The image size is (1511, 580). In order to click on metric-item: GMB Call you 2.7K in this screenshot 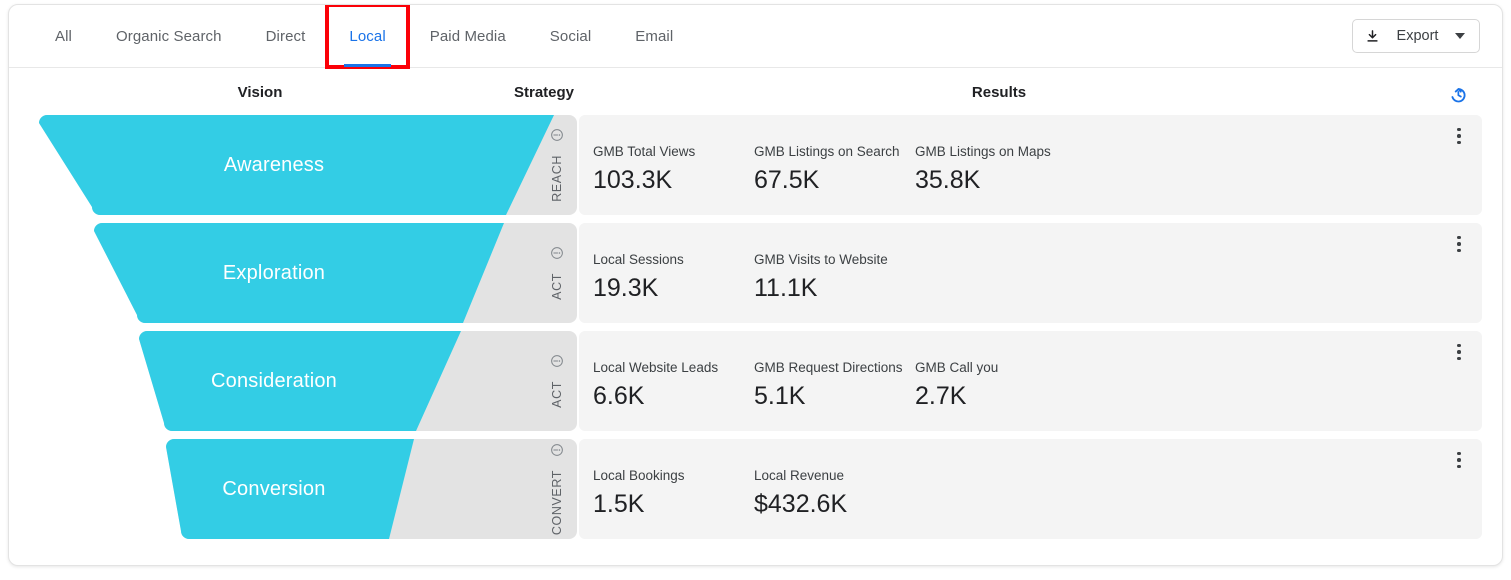, I will do `click(995, 386)`.